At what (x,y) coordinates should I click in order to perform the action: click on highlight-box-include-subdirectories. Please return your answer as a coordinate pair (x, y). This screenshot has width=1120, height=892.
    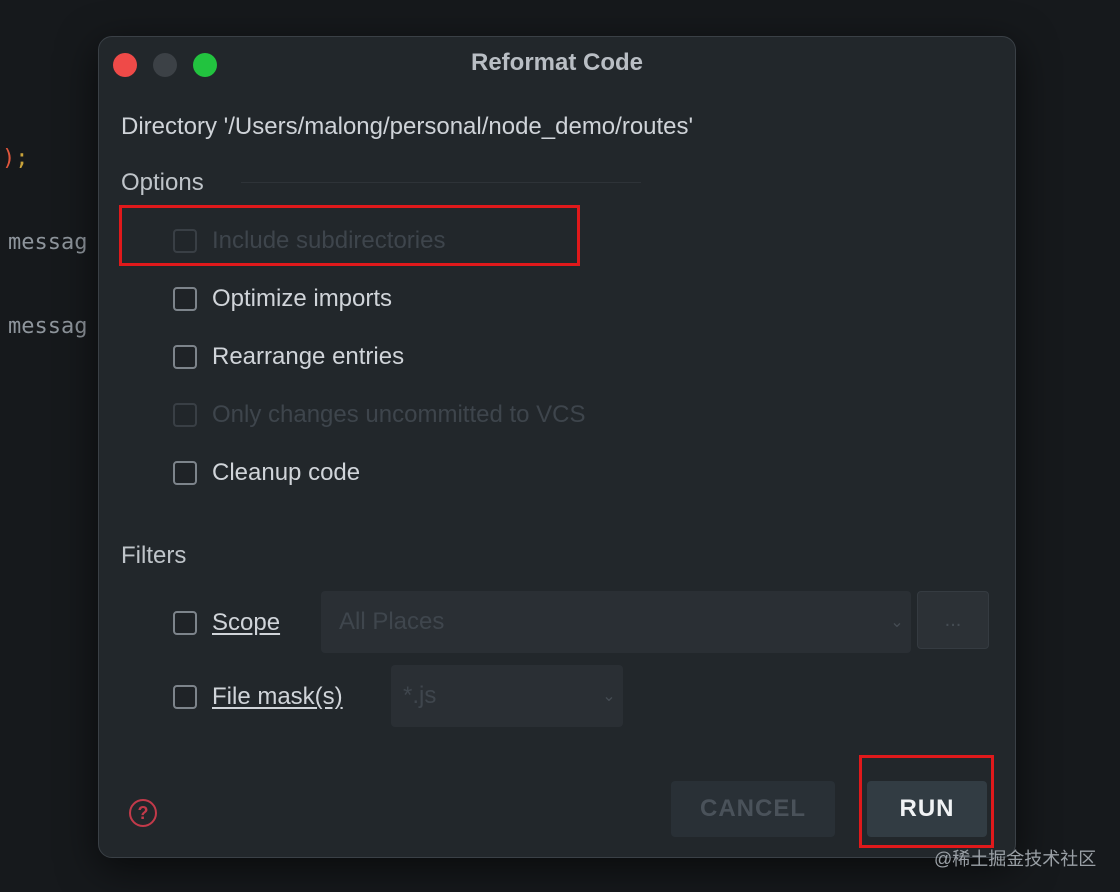
    Looking at the image, I should click on (349, 235).